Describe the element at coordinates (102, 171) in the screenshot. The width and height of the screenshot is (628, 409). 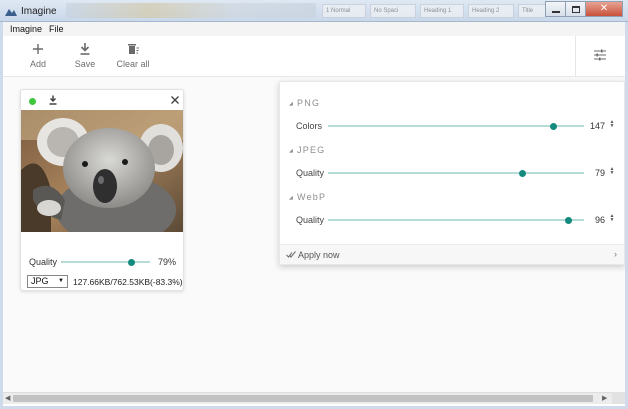
I see `koala-thumbnail-image` at that location.